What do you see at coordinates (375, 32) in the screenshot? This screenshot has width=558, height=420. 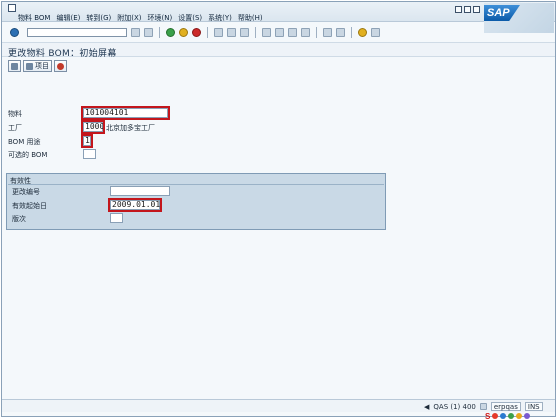 I see `customize-layout-icon` at bounding box center [375, 32].